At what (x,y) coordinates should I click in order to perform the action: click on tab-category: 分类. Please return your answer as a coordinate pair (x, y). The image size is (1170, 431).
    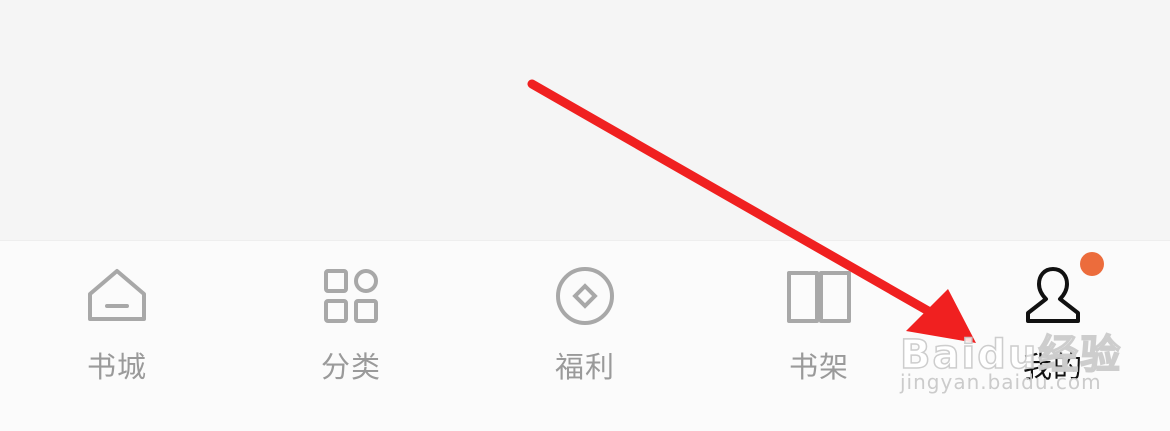
    Looking at the image, I should click on (351, 336).